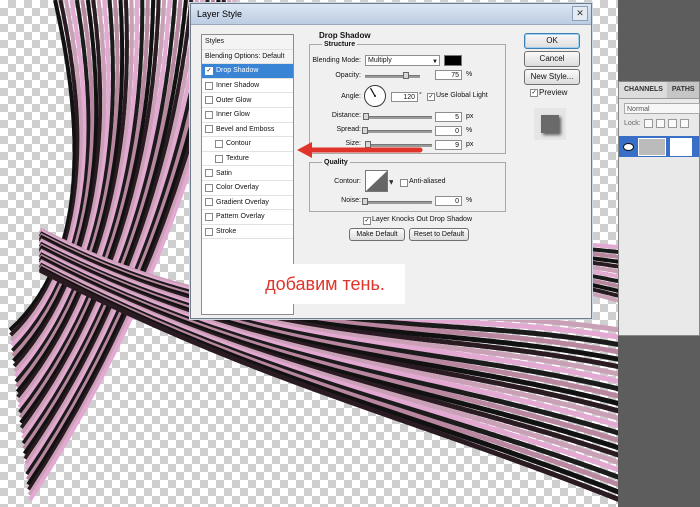 The width and height of the screenshot is (700, 507). Describe the element at coordinates (360, 150) in the screenshot. I see `annotation-arrow` at that location.